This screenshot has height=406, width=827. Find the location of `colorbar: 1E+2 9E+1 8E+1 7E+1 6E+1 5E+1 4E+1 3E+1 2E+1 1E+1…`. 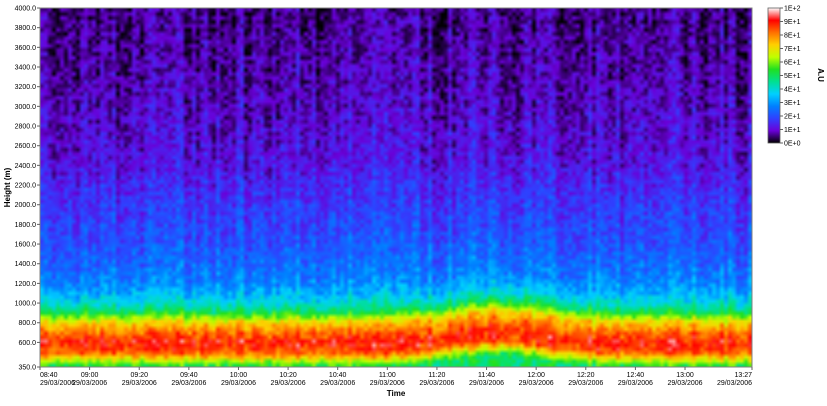

colorbar: 1E+2 9E+1 8E+1 7E+1 6E+1 5E+1 4E+1 3E+1 2E+1 1E+1… is located at coordinates (784, 77).